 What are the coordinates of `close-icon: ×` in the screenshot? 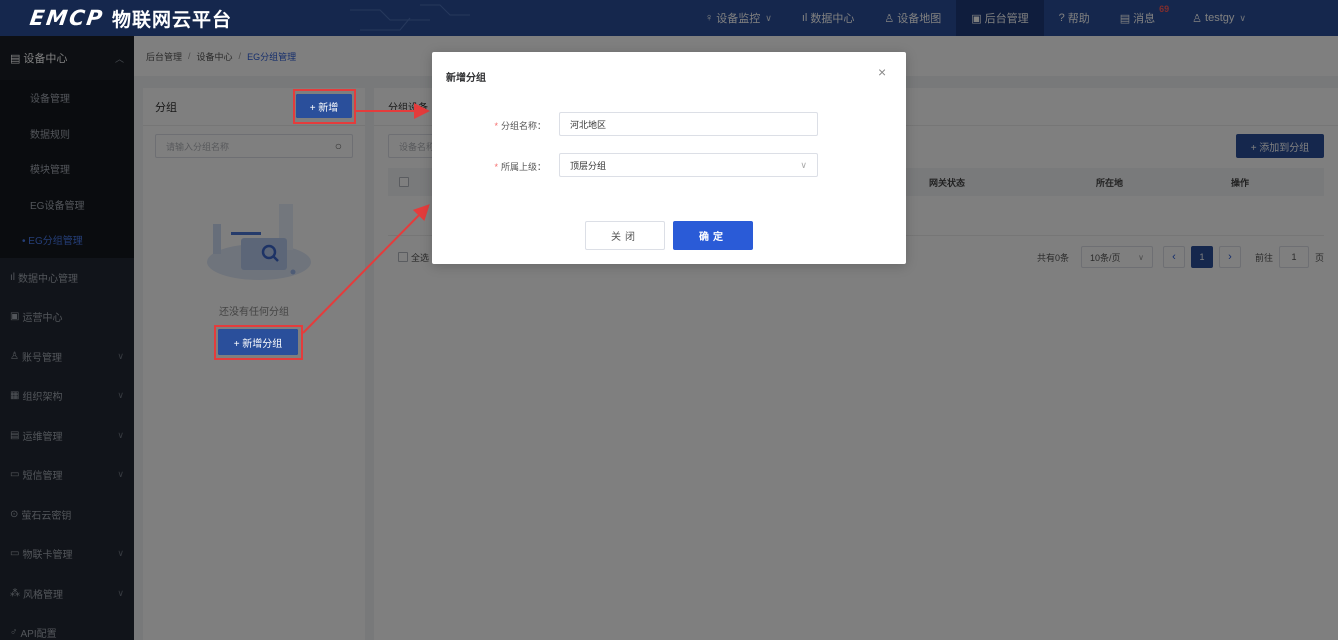 It's located at (882, 72).